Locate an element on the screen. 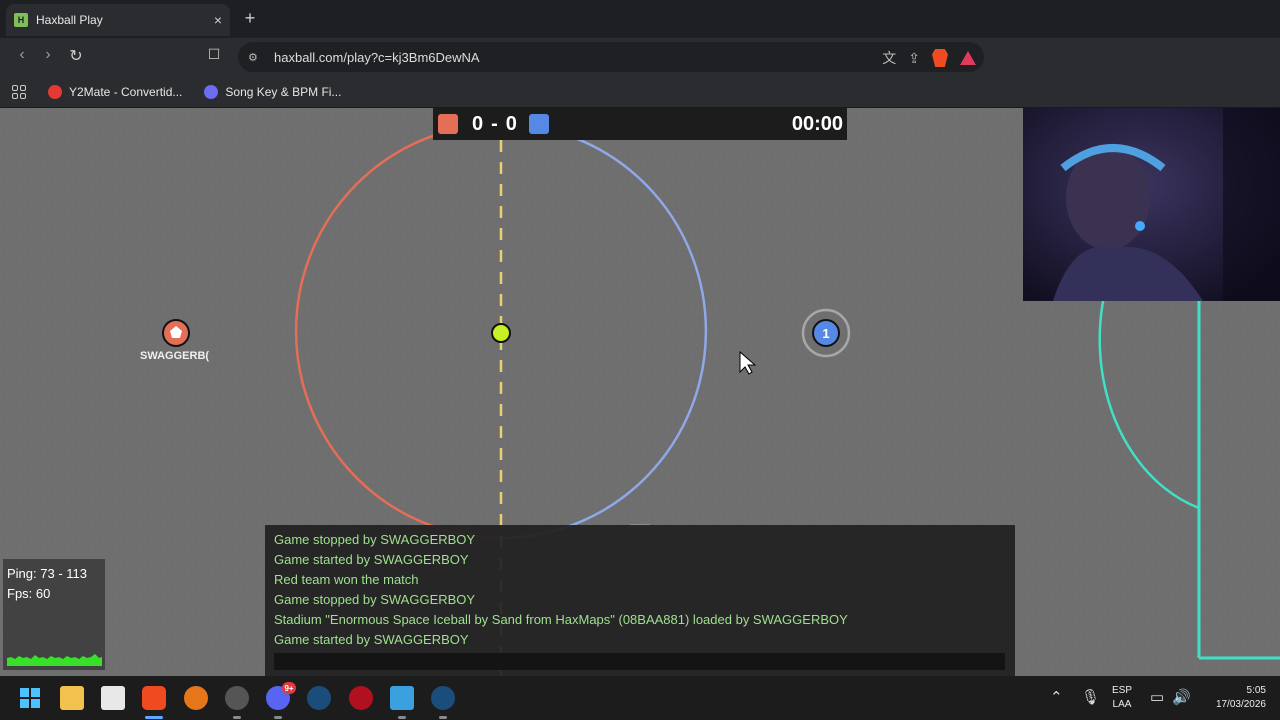  taskbar: 9+ ⌃ 🎙 ESP LAA ▭ 🔊 5:05 17/03/2026 is located at coordinates (640, 698).